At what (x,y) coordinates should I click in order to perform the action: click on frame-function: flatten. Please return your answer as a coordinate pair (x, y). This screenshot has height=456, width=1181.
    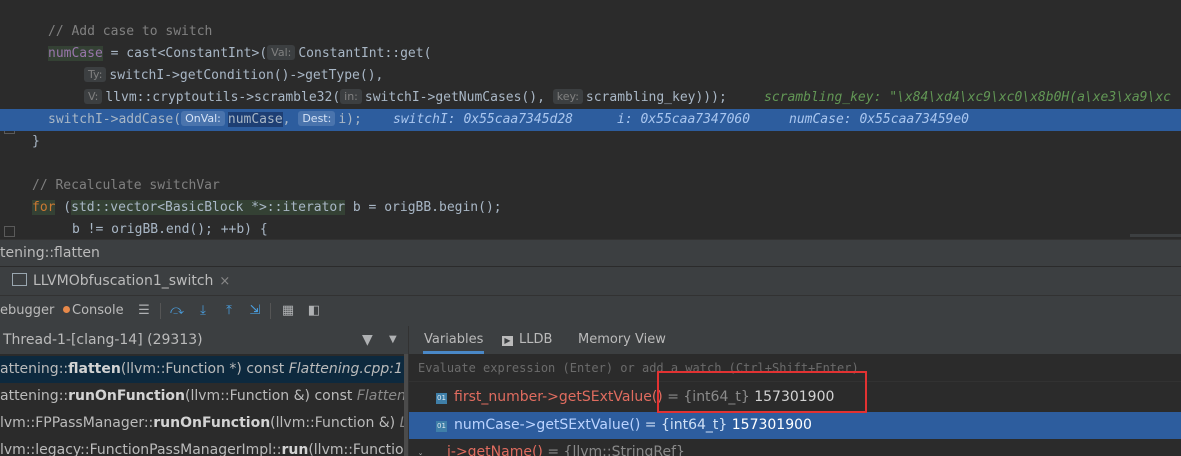
    Looking at the image, I should click on (94, 369).